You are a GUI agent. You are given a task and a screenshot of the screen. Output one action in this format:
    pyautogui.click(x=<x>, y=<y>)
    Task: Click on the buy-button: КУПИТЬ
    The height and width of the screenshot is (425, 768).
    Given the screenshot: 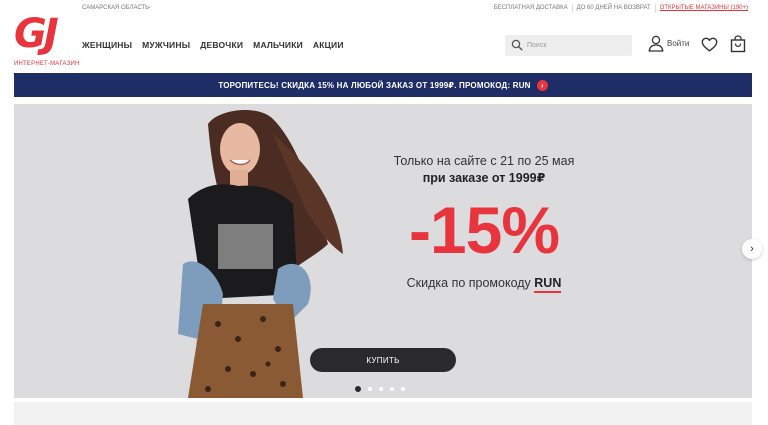 What is the action you would take?
    pyautogui.click(x=383, y=360)
    